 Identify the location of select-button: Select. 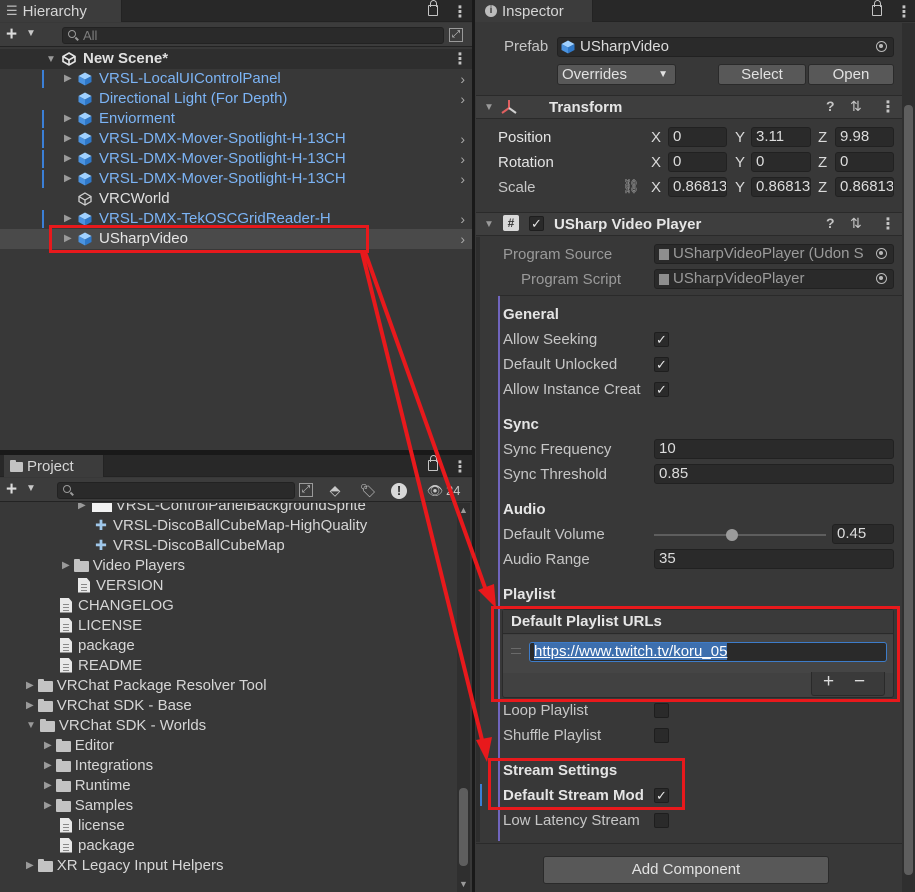
(762, 74).